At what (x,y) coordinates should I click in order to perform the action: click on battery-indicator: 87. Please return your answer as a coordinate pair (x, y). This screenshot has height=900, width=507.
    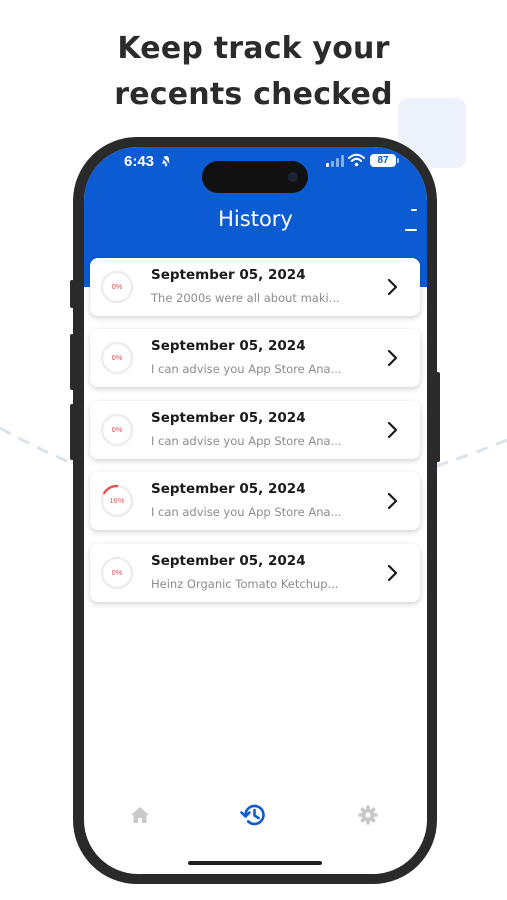
    Looking at the image, I should click on (383, 160).